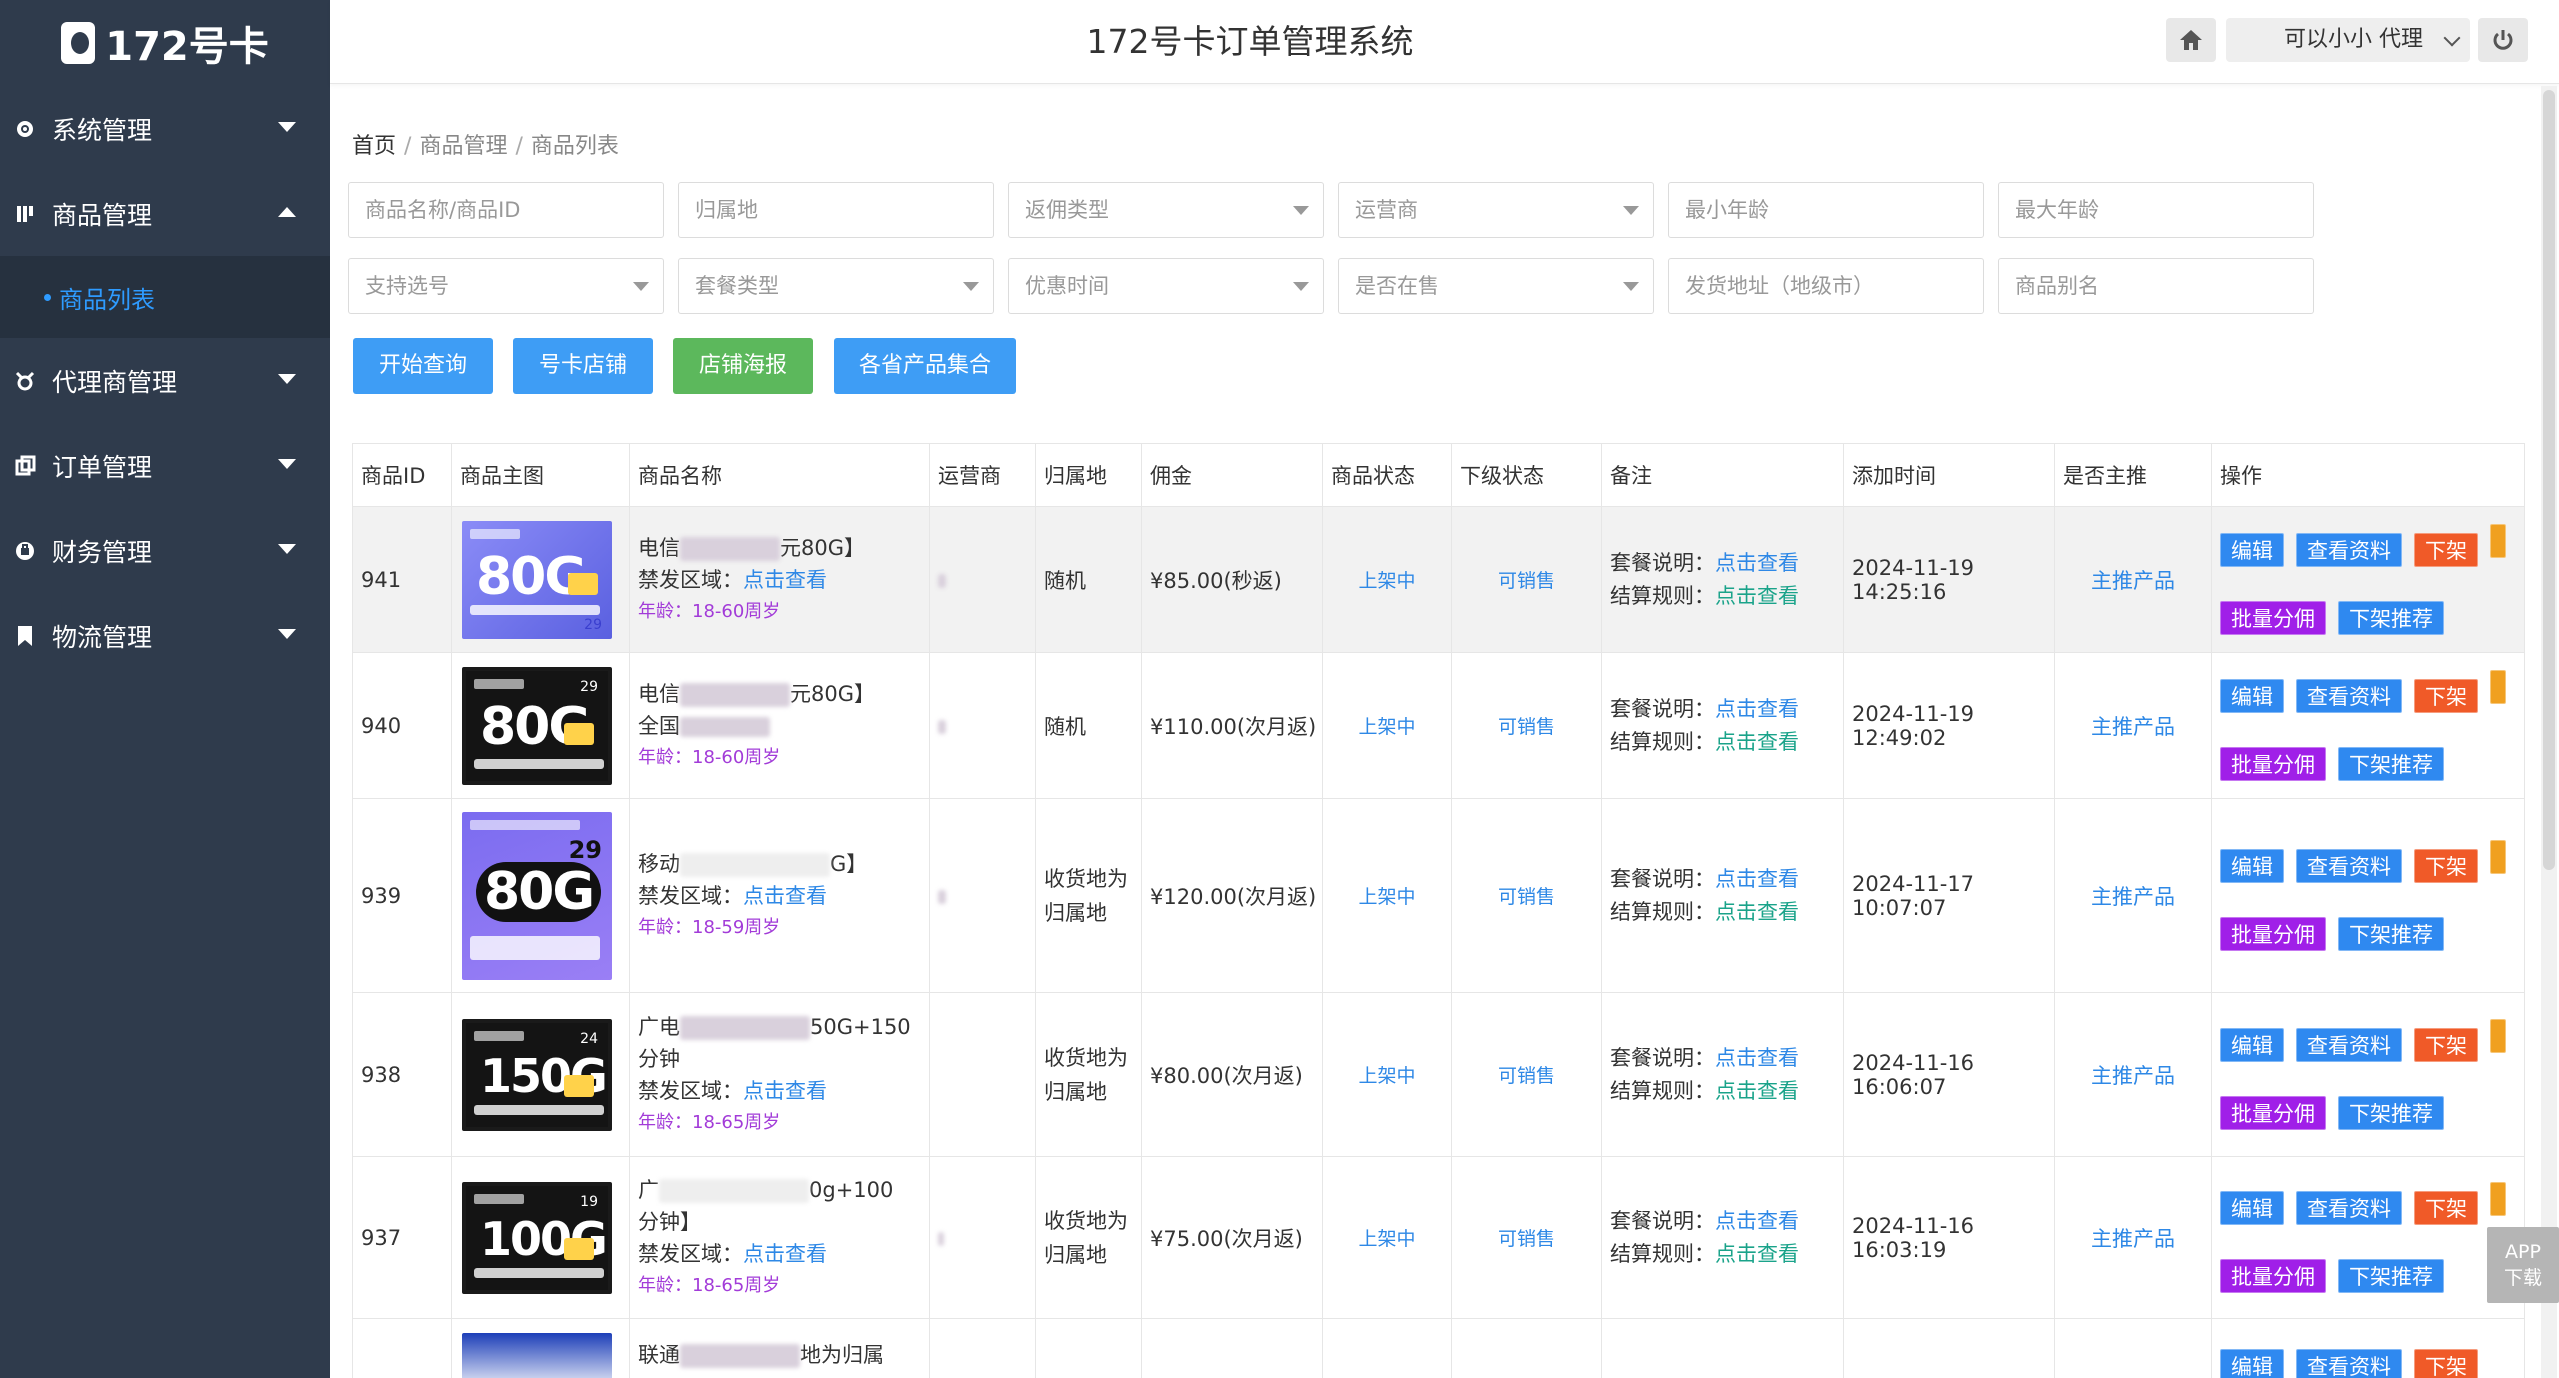  I want to click on breadcrumb-home: 首页, so click(374, 146).